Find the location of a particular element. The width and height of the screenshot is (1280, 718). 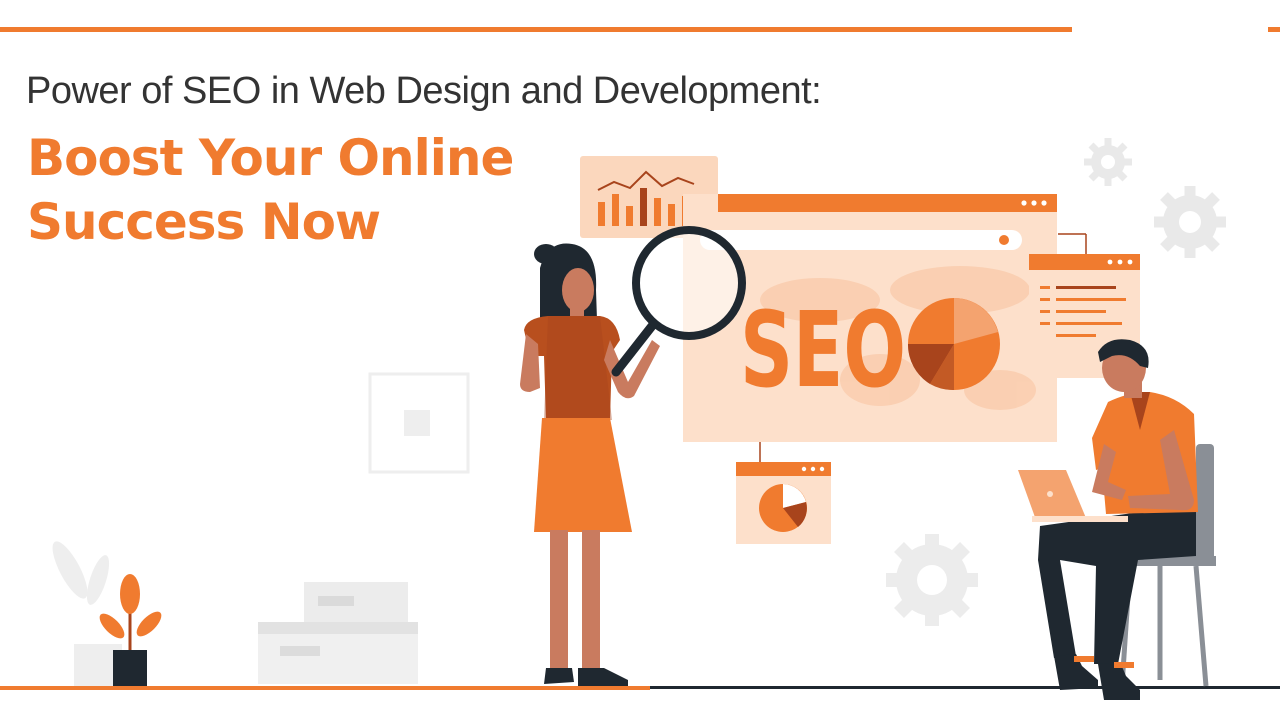

seo-browser-window: SEO is located at coordinates (870, 318).